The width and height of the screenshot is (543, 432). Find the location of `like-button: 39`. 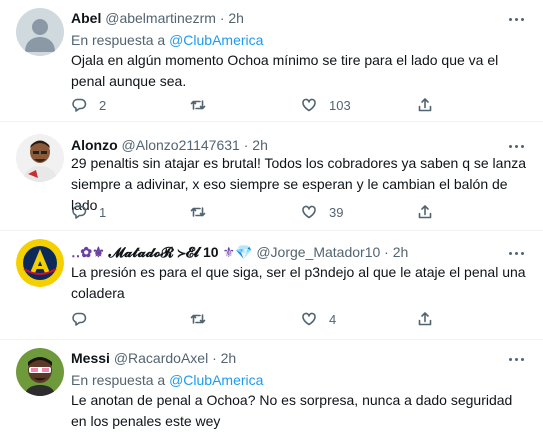

like-button: 39 is located at coordinates (322, 212).